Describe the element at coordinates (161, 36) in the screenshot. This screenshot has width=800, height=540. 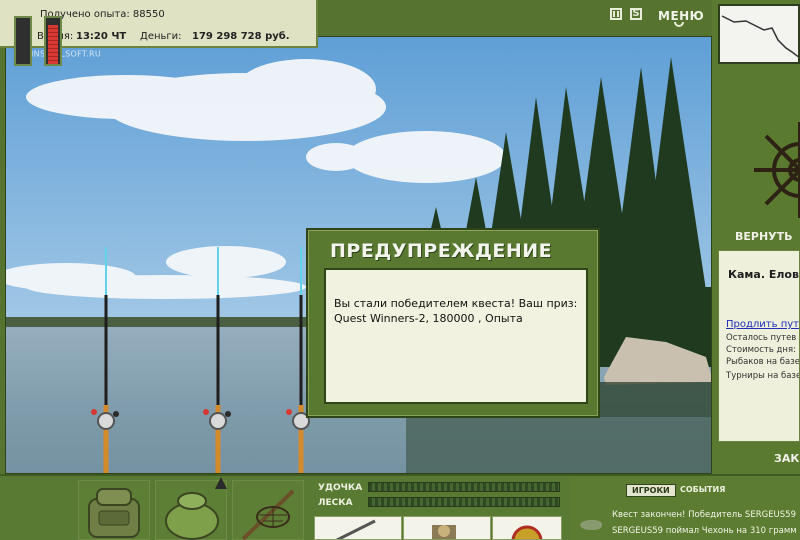
I see `money-label: Деньги:` at that location.